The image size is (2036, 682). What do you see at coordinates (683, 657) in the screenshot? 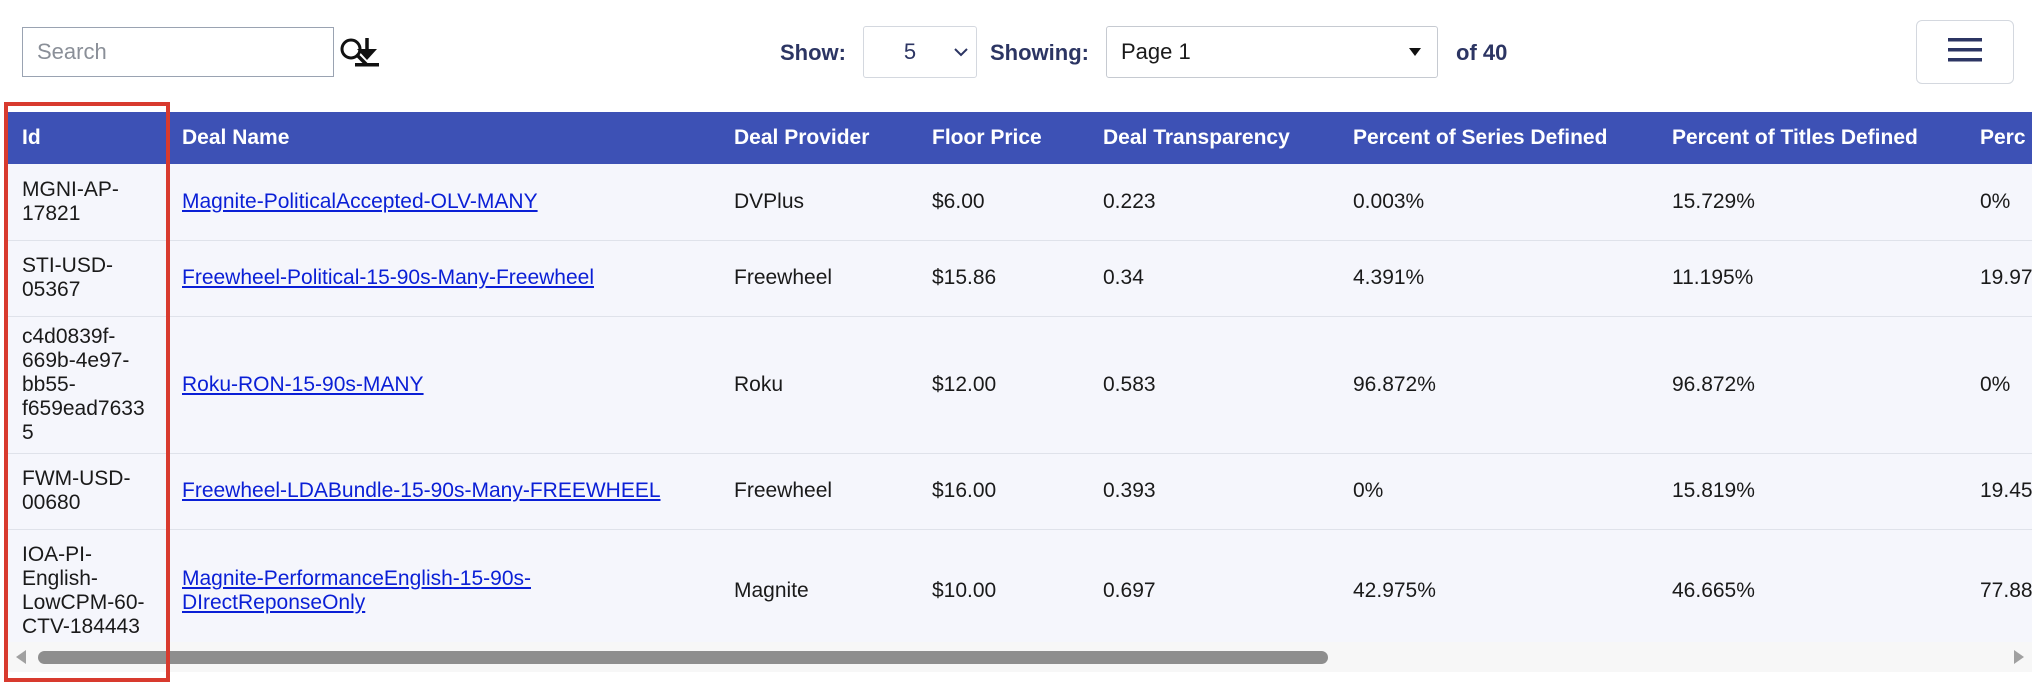
I see `scrollbar-thumb` at bounding box center [683, 657].